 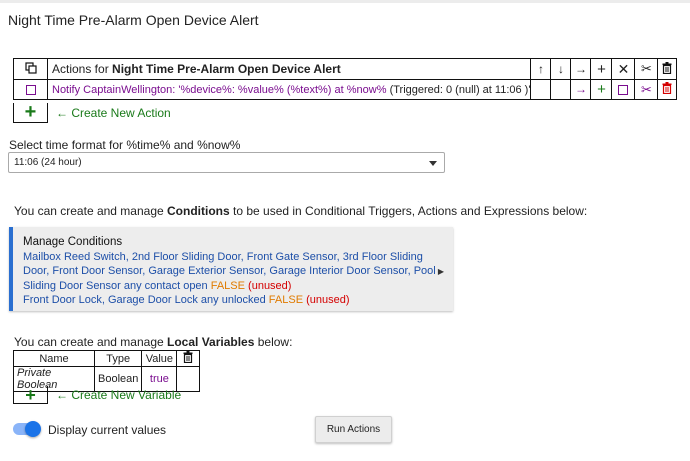 What do you see at coordinates (226, 162) in the screenshot?
I see `time-format-select: 11:06 (24 hour)` at bounding box center [226, 162].